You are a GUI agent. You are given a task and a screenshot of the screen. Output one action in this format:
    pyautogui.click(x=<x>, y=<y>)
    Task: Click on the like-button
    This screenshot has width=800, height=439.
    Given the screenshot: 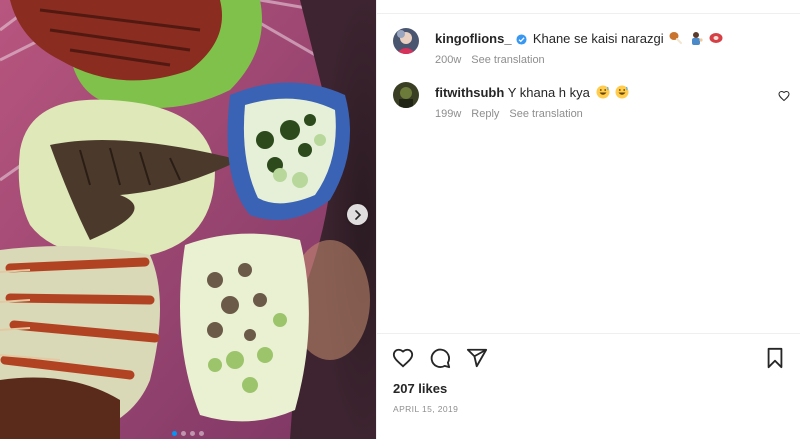 What is the action you would take?
    pyautogui.click(x=403, y=358)
    